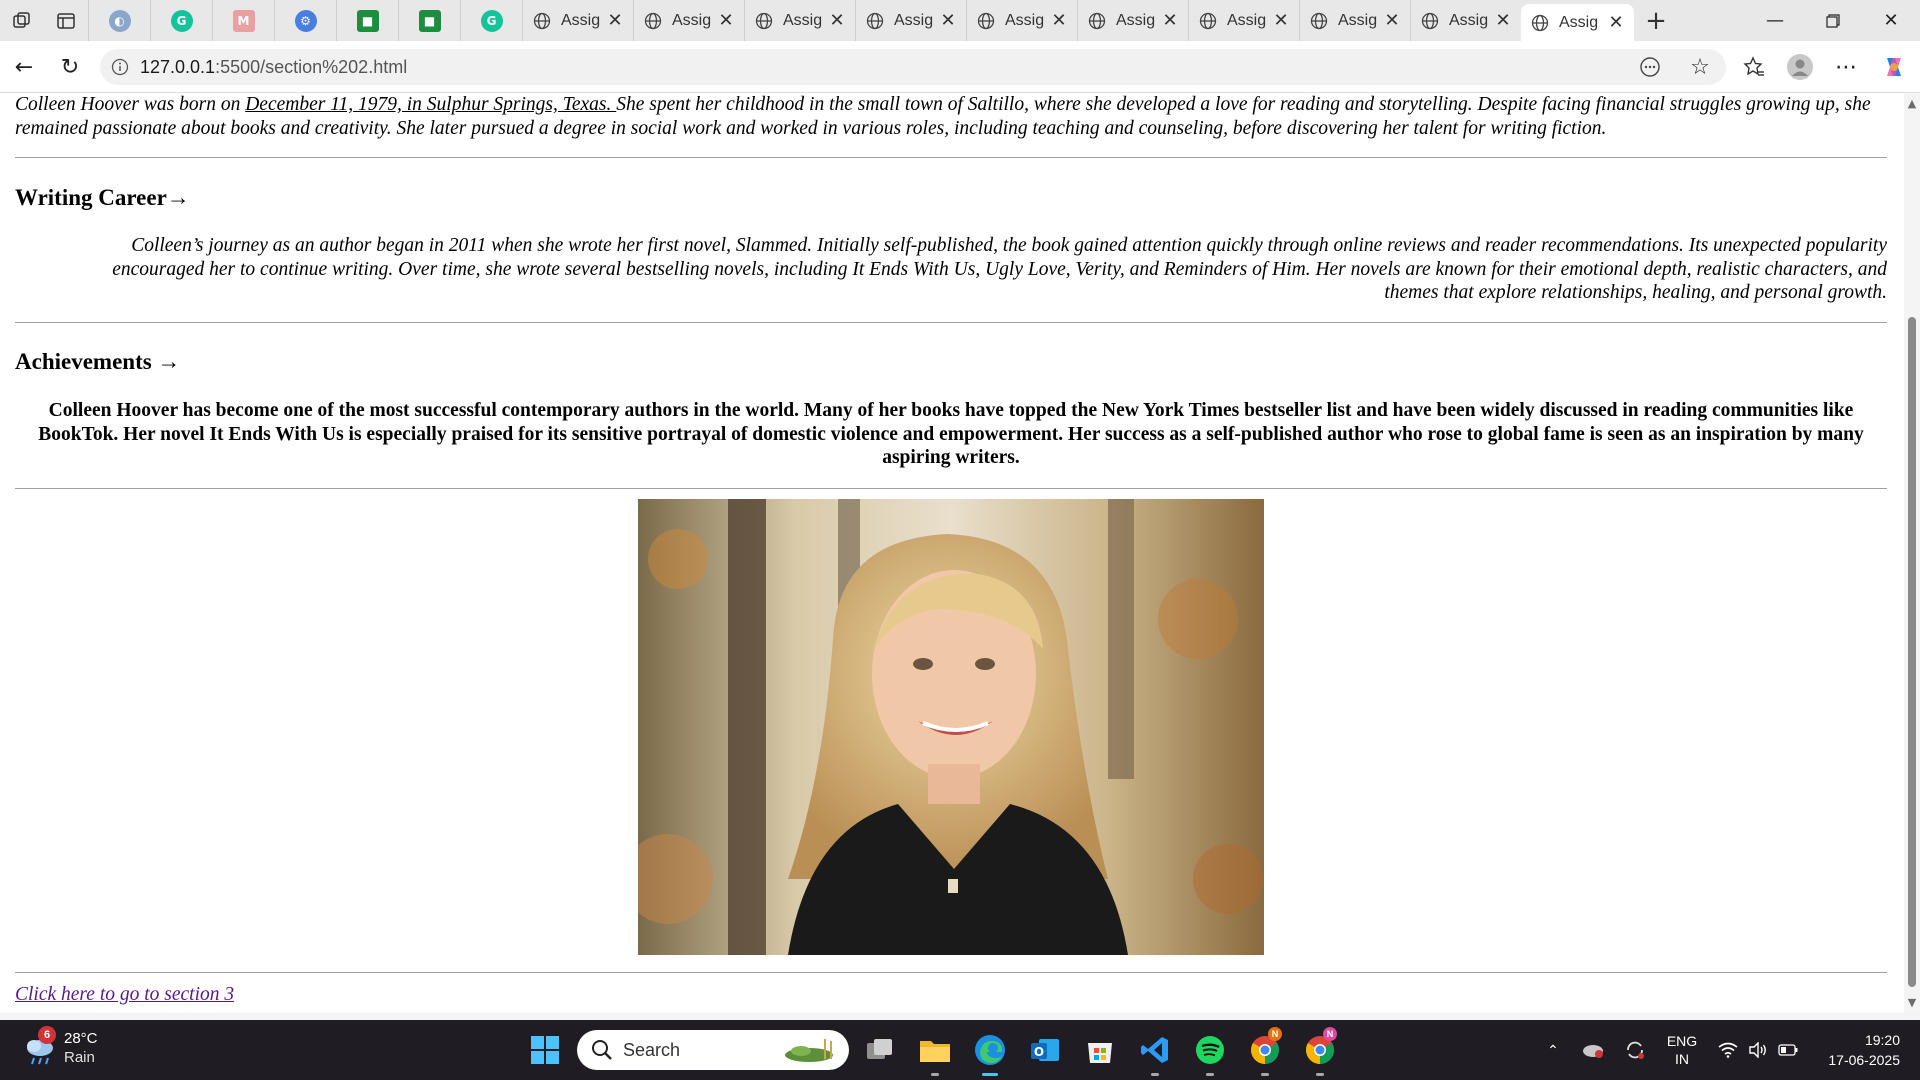 Image resolution: width=1920 pixels, height=1080 pixels. Describe the element at coordinates (1320, 1051) in the screenshot. I see `chrome-profile-button: N` at that location.